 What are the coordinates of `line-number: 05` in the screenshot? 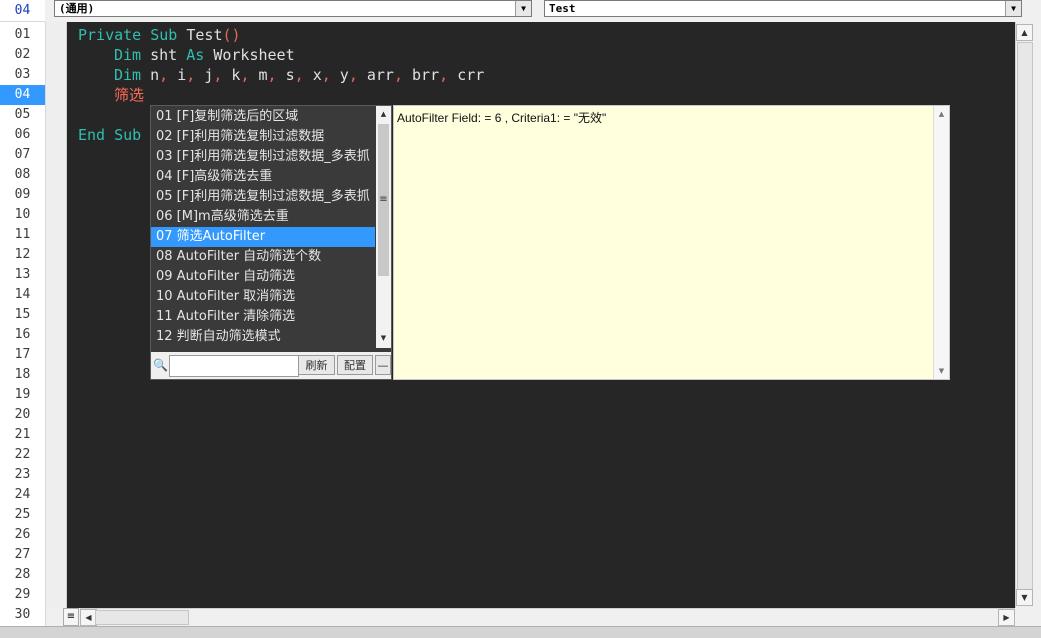 It's located at (22, 114).